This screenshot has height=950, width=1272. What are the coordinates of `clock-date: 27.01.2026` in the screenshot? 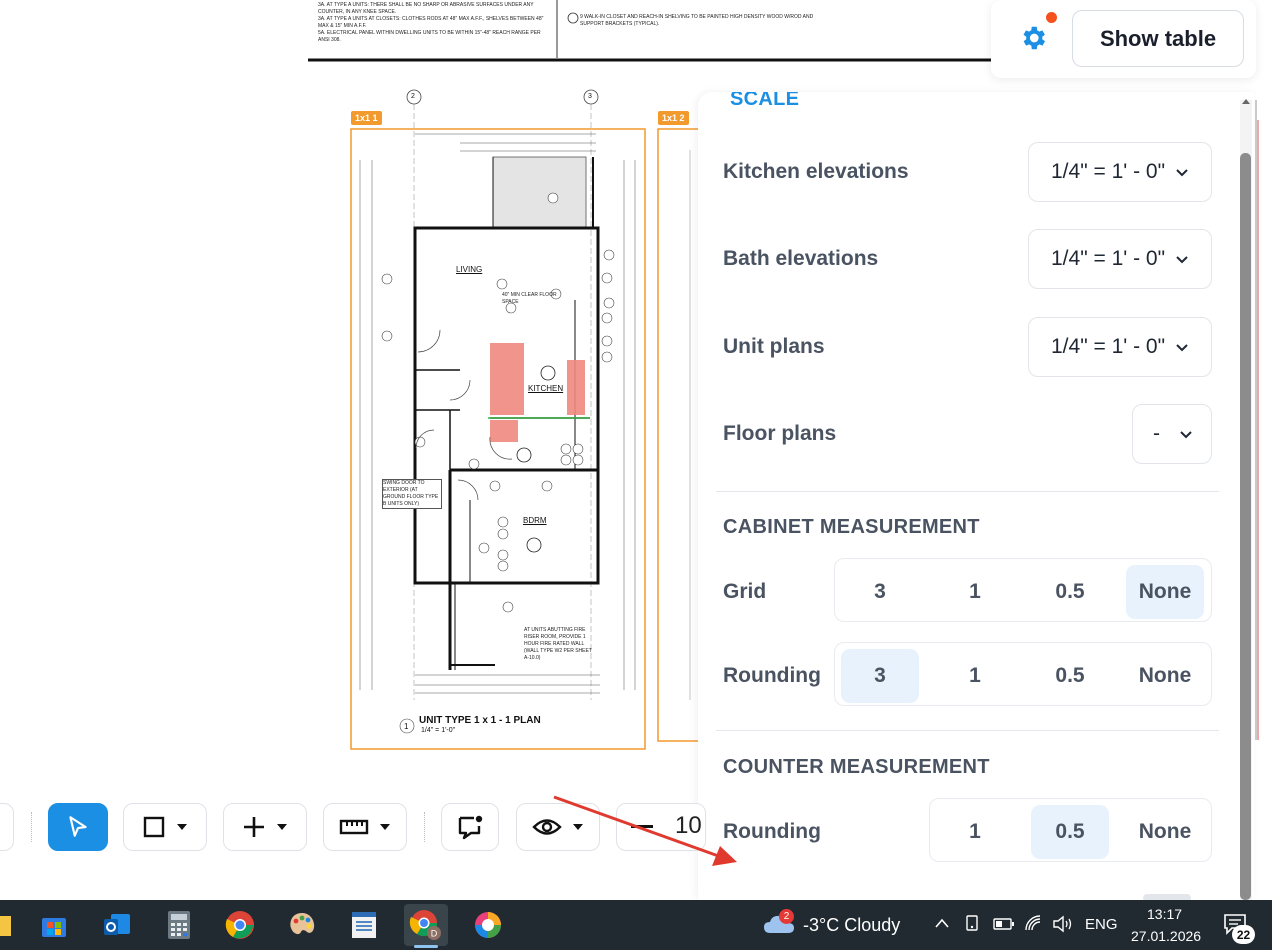 It's located at (1166, 936).